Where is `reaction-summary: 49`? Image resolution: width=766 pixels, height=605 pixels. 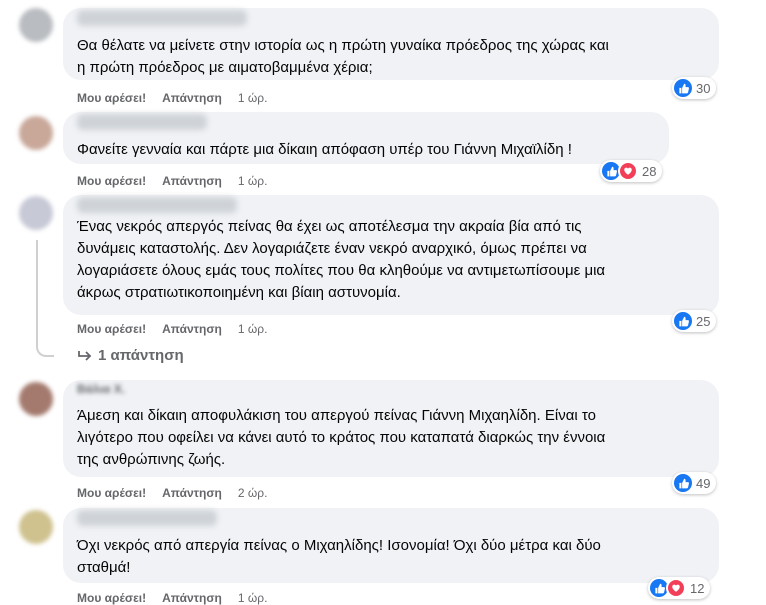
reaction-summary: 49 is located at coordinates (694, 483).